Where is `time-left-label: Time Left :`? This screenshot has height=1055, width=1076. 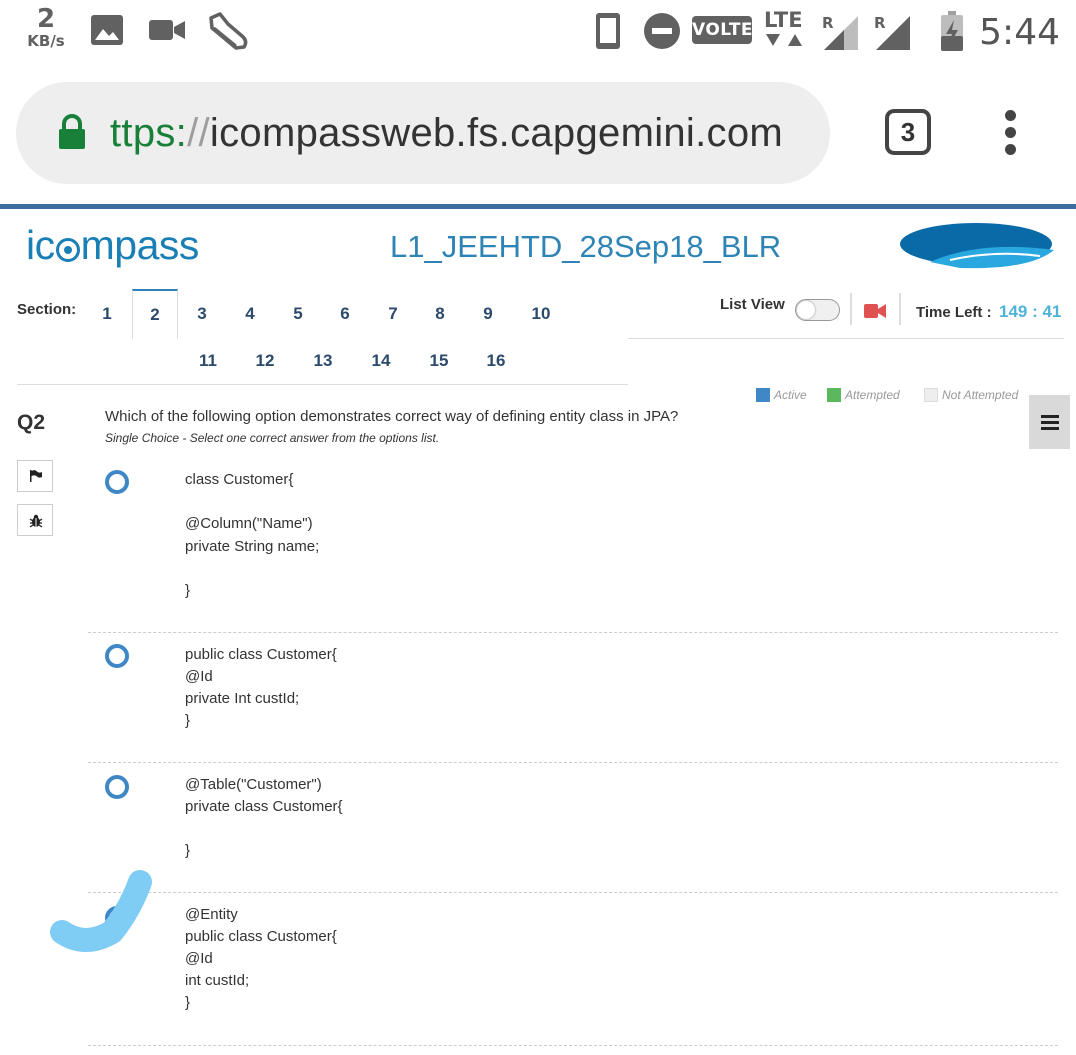
time-left-label: Time Left : is located at coordinates (954, 312).